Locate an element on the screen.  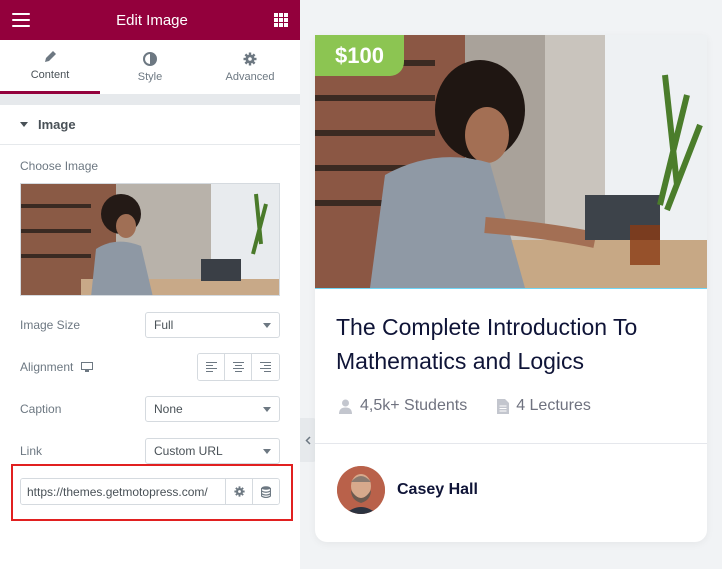
url-input is located at coordinates (123, 491).